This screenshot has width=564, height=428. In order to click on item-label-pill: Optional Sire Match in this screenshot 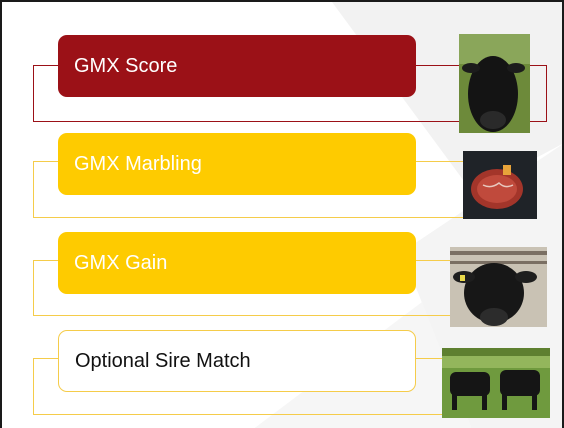, I will do `click(237, 361)`.